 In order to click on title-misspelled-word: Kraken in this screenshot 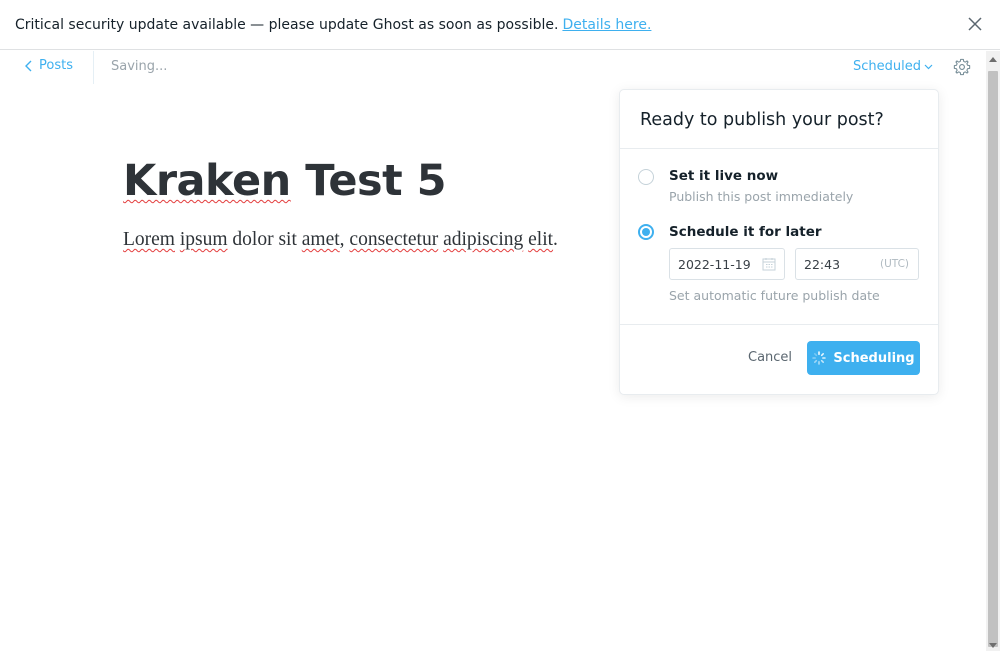, I will do `click(207, 181)`.